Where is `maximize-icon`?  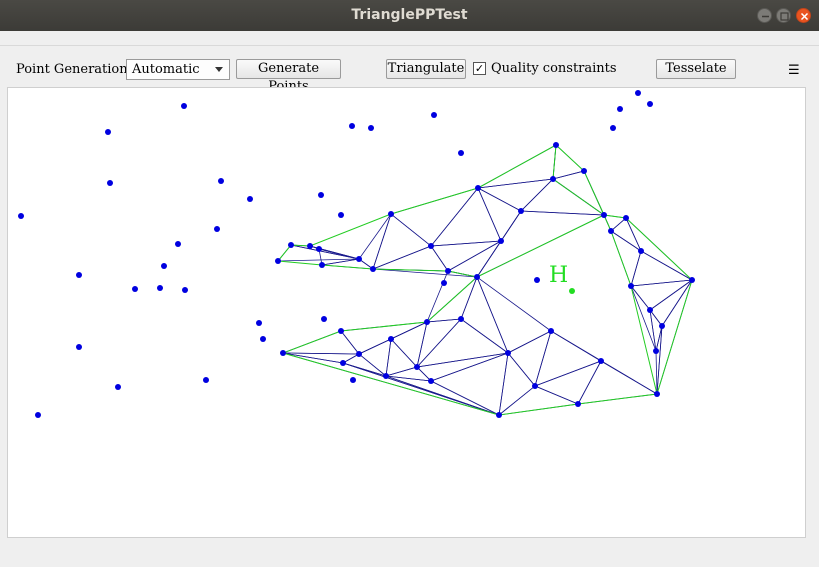 maximize-icon is located at coordinates (784, 16).